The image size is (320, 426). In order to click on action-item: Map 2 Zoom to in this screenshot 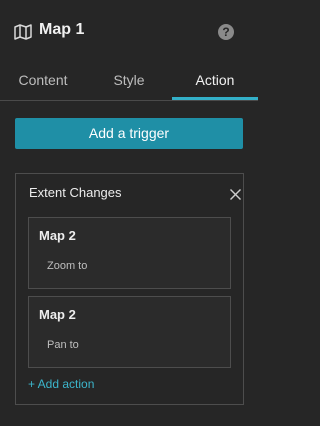, I will do `click(129, 253)`.